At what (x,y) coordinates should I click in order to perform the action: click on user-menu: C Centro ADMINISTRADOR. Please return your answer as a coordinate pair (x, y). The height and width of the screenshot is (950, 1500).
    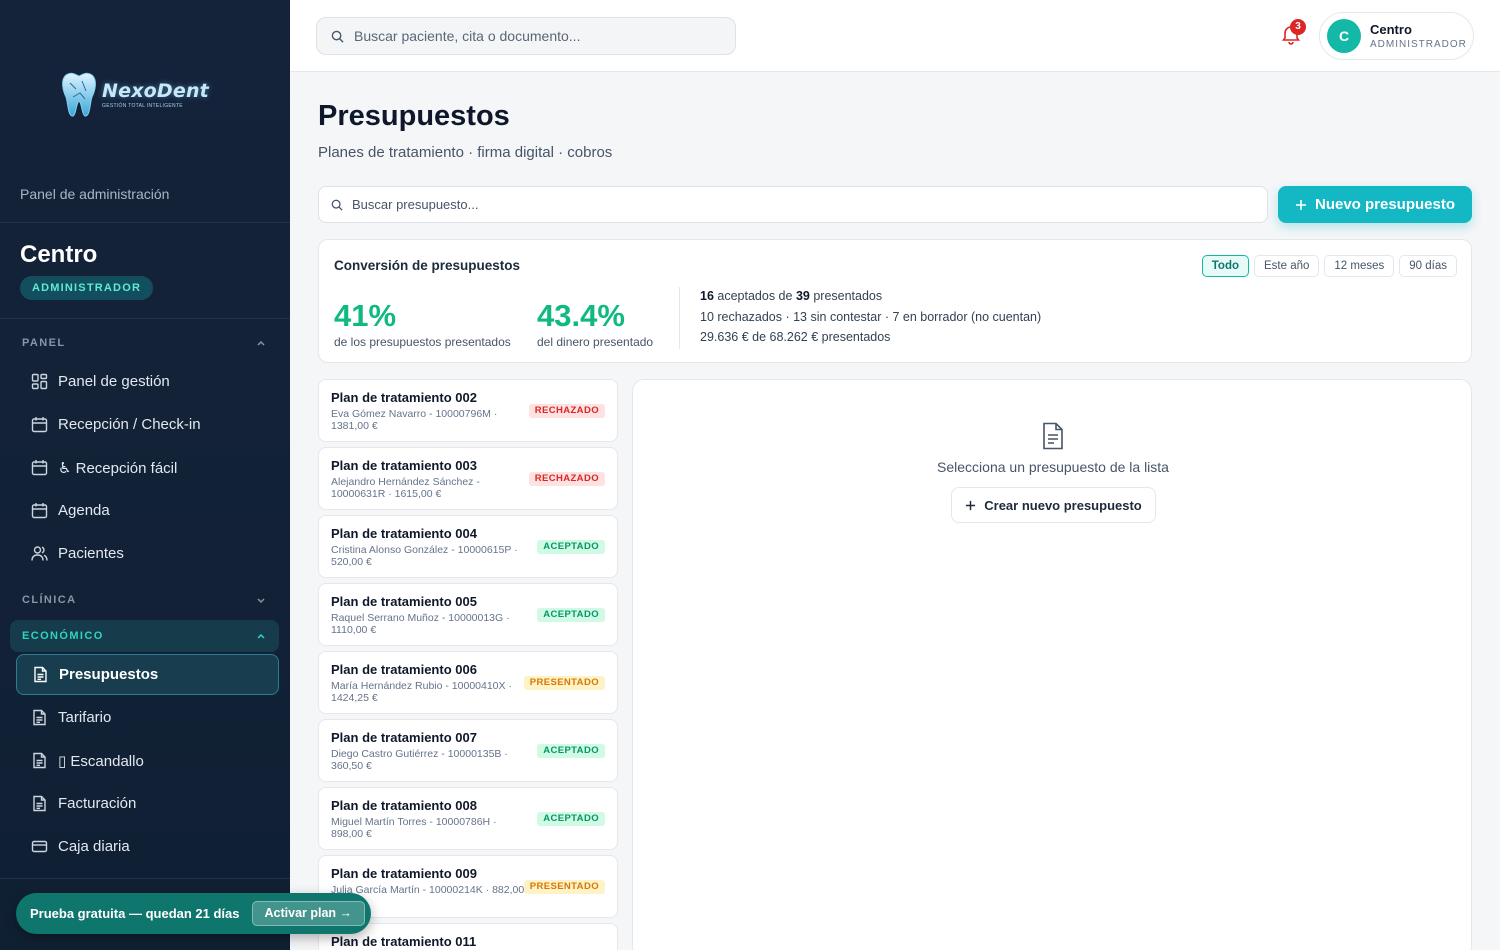
    Looking at the image, I should click on (1396, 36).